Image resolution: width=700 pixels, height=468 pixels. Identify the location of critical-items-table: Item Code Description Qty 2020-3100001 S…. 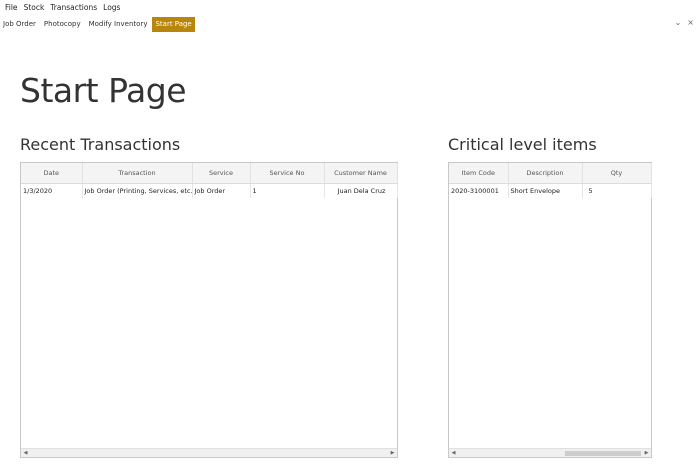
(550, 180).